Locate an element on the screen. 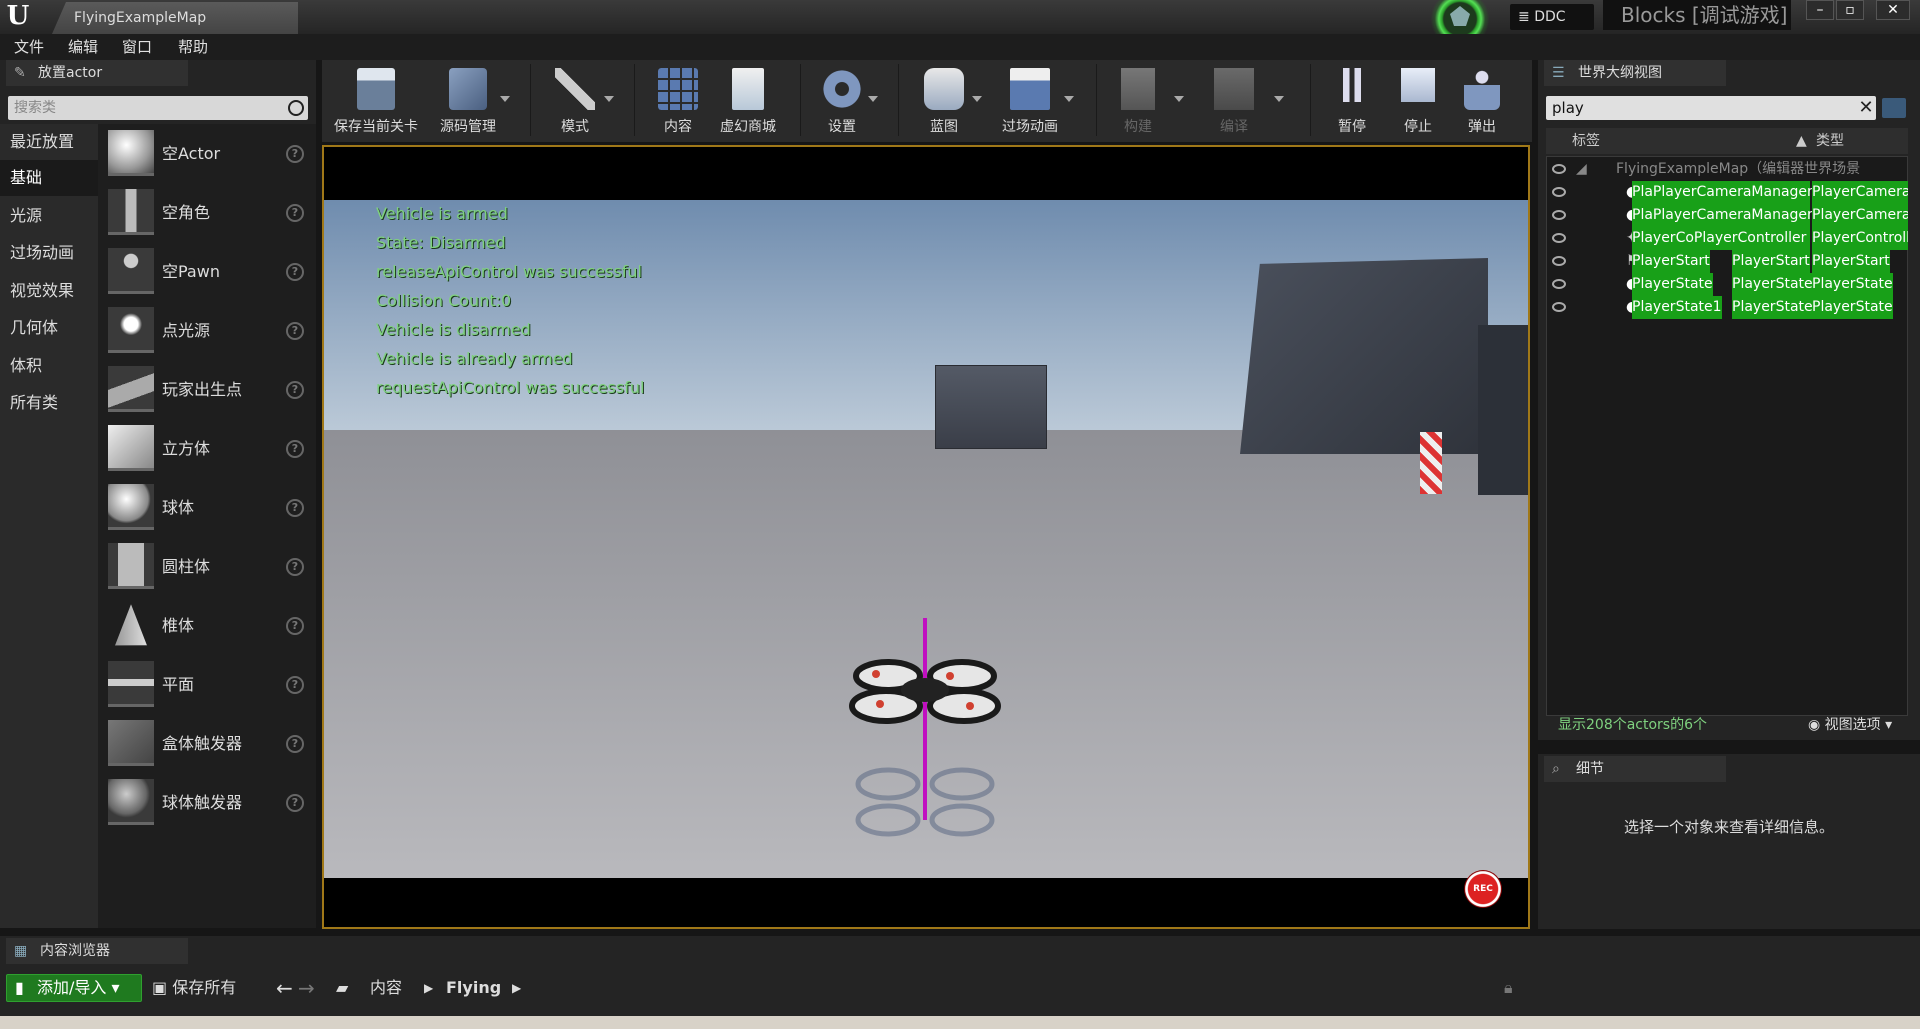  table-row: ●PlayerState1PlayerStatePlayerState is located at coordinates (1727, 307).